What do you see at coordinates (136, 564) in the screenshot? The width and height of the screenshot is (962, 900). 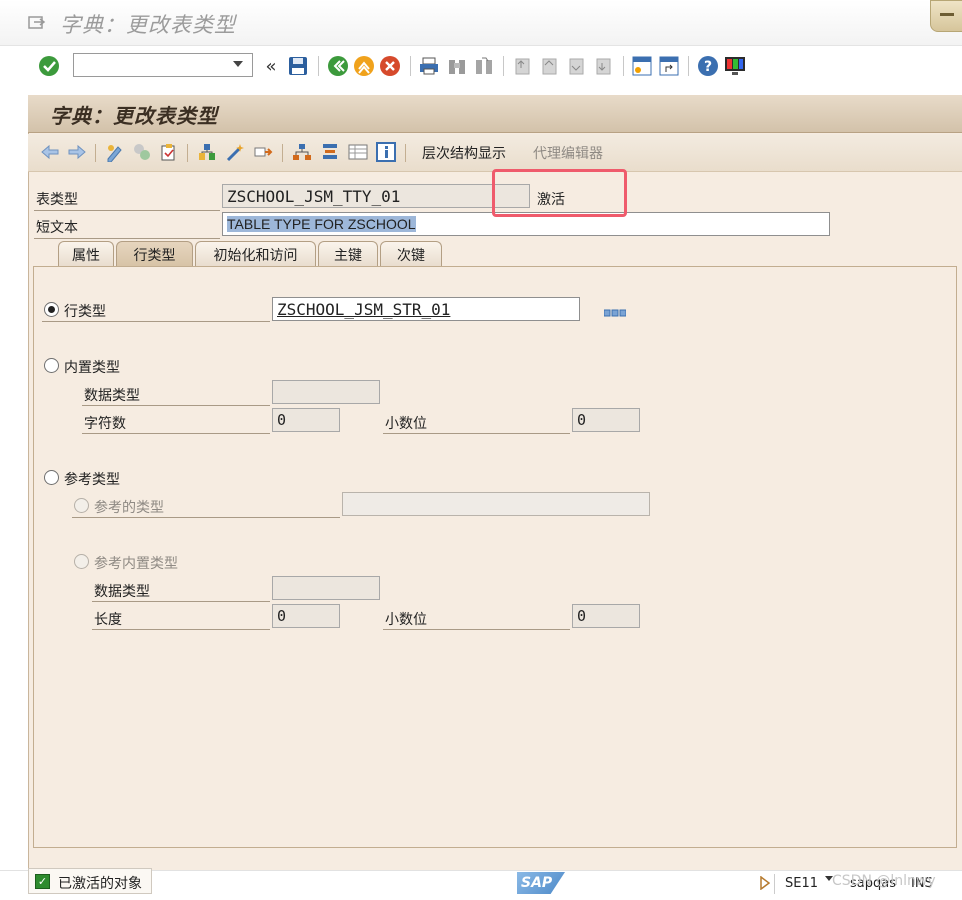 I see `ref-builtin-type-label: 参考内置类型` at bounding box center [136, 564].